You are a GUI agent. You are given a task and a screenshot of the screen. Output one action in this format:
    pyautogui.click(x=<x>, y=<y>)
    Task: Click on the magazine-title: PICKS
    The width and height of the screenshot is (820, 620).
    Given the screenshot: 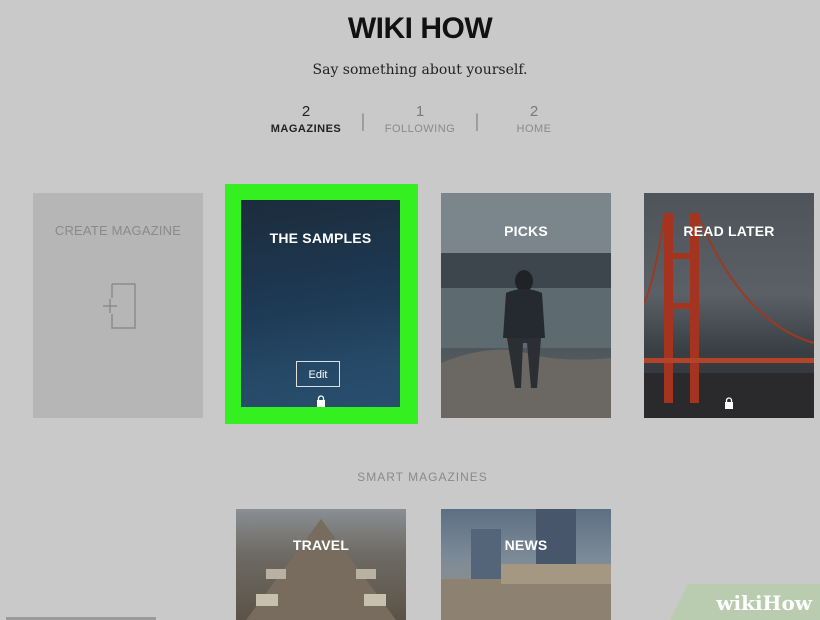 What is the action you would take?
    pyautogui.click(x=526, y=231)
    